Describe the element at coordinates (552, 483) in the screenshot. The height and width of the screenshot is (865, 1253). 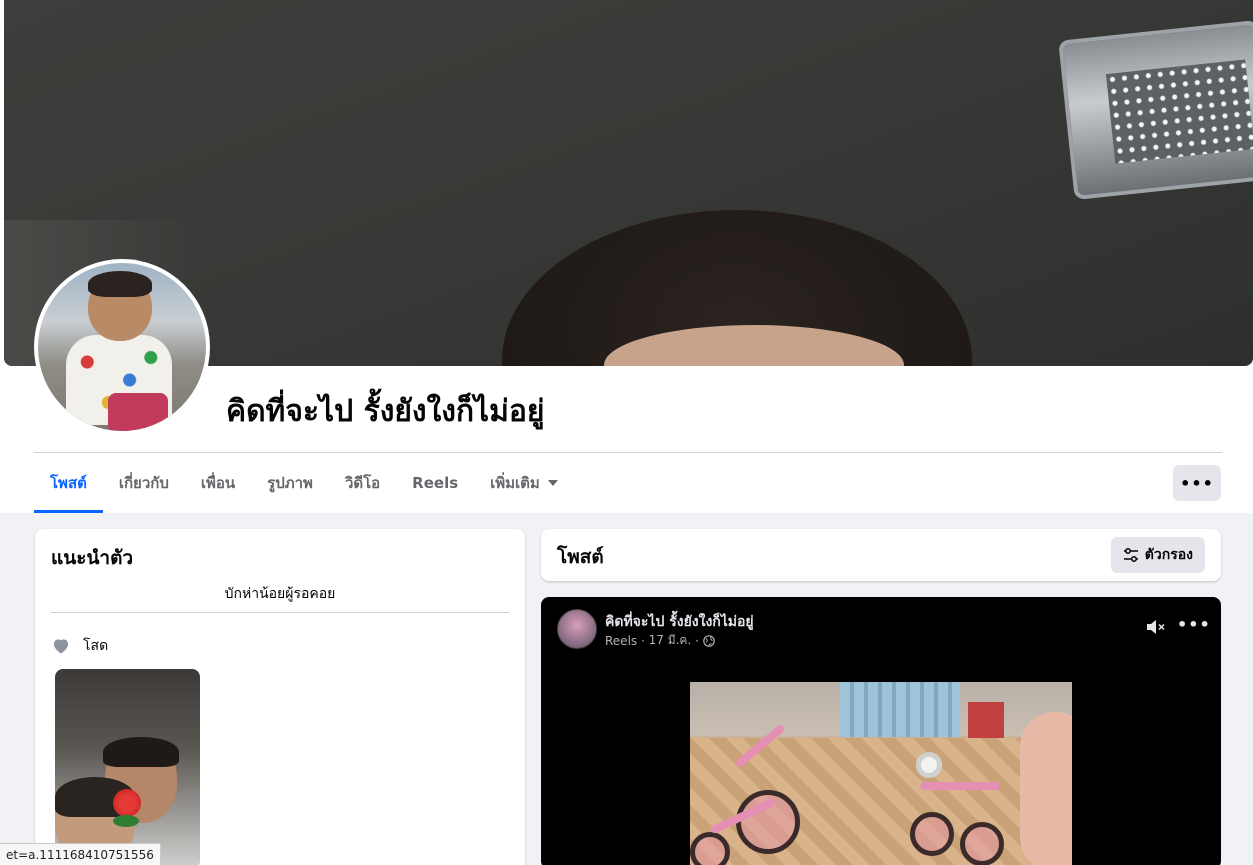
I see `caret-down-icon` at that location.